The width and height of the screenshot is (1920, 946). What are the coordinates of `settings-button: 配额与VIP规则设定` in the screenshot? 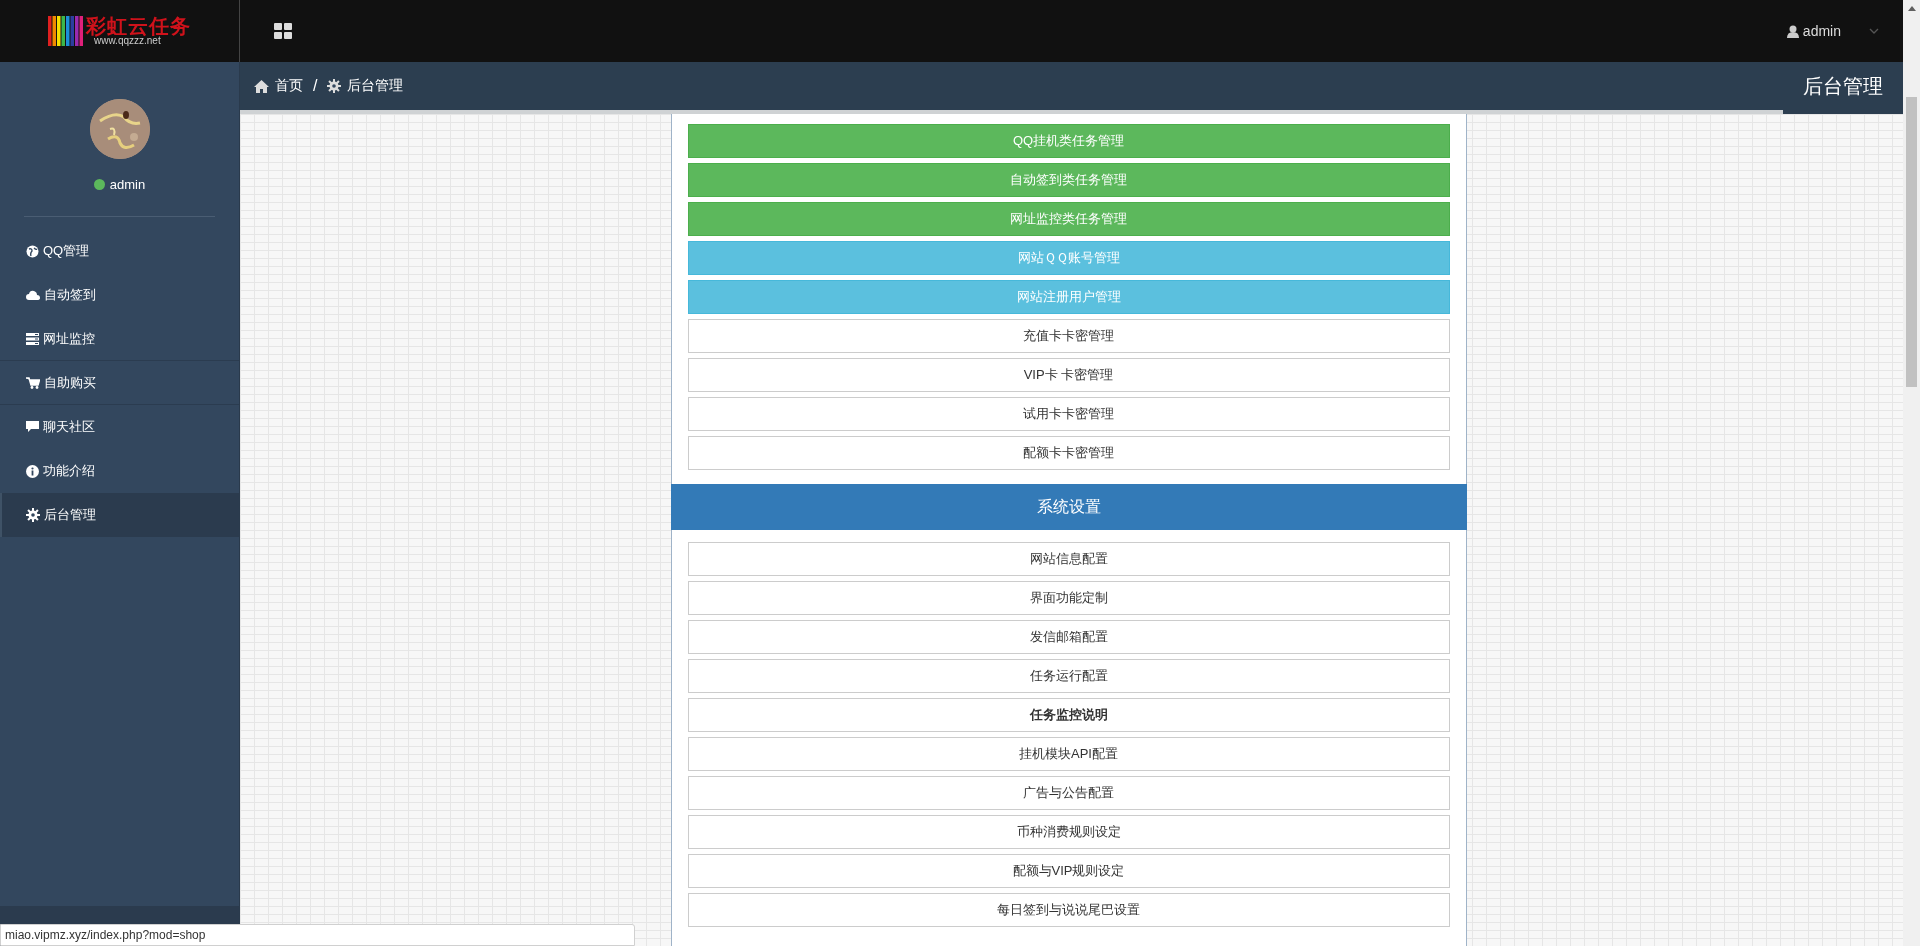 It's located at (1068, 871).